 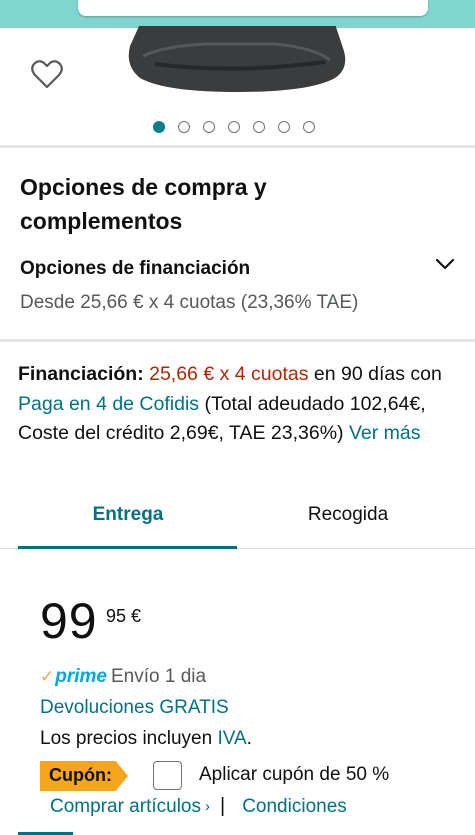 What do you see at coordinates (294, 775) in the screenshot?
I see `coupon-apply-text: Aplicar cupón de 50 %` at bounding box center [294, 775].